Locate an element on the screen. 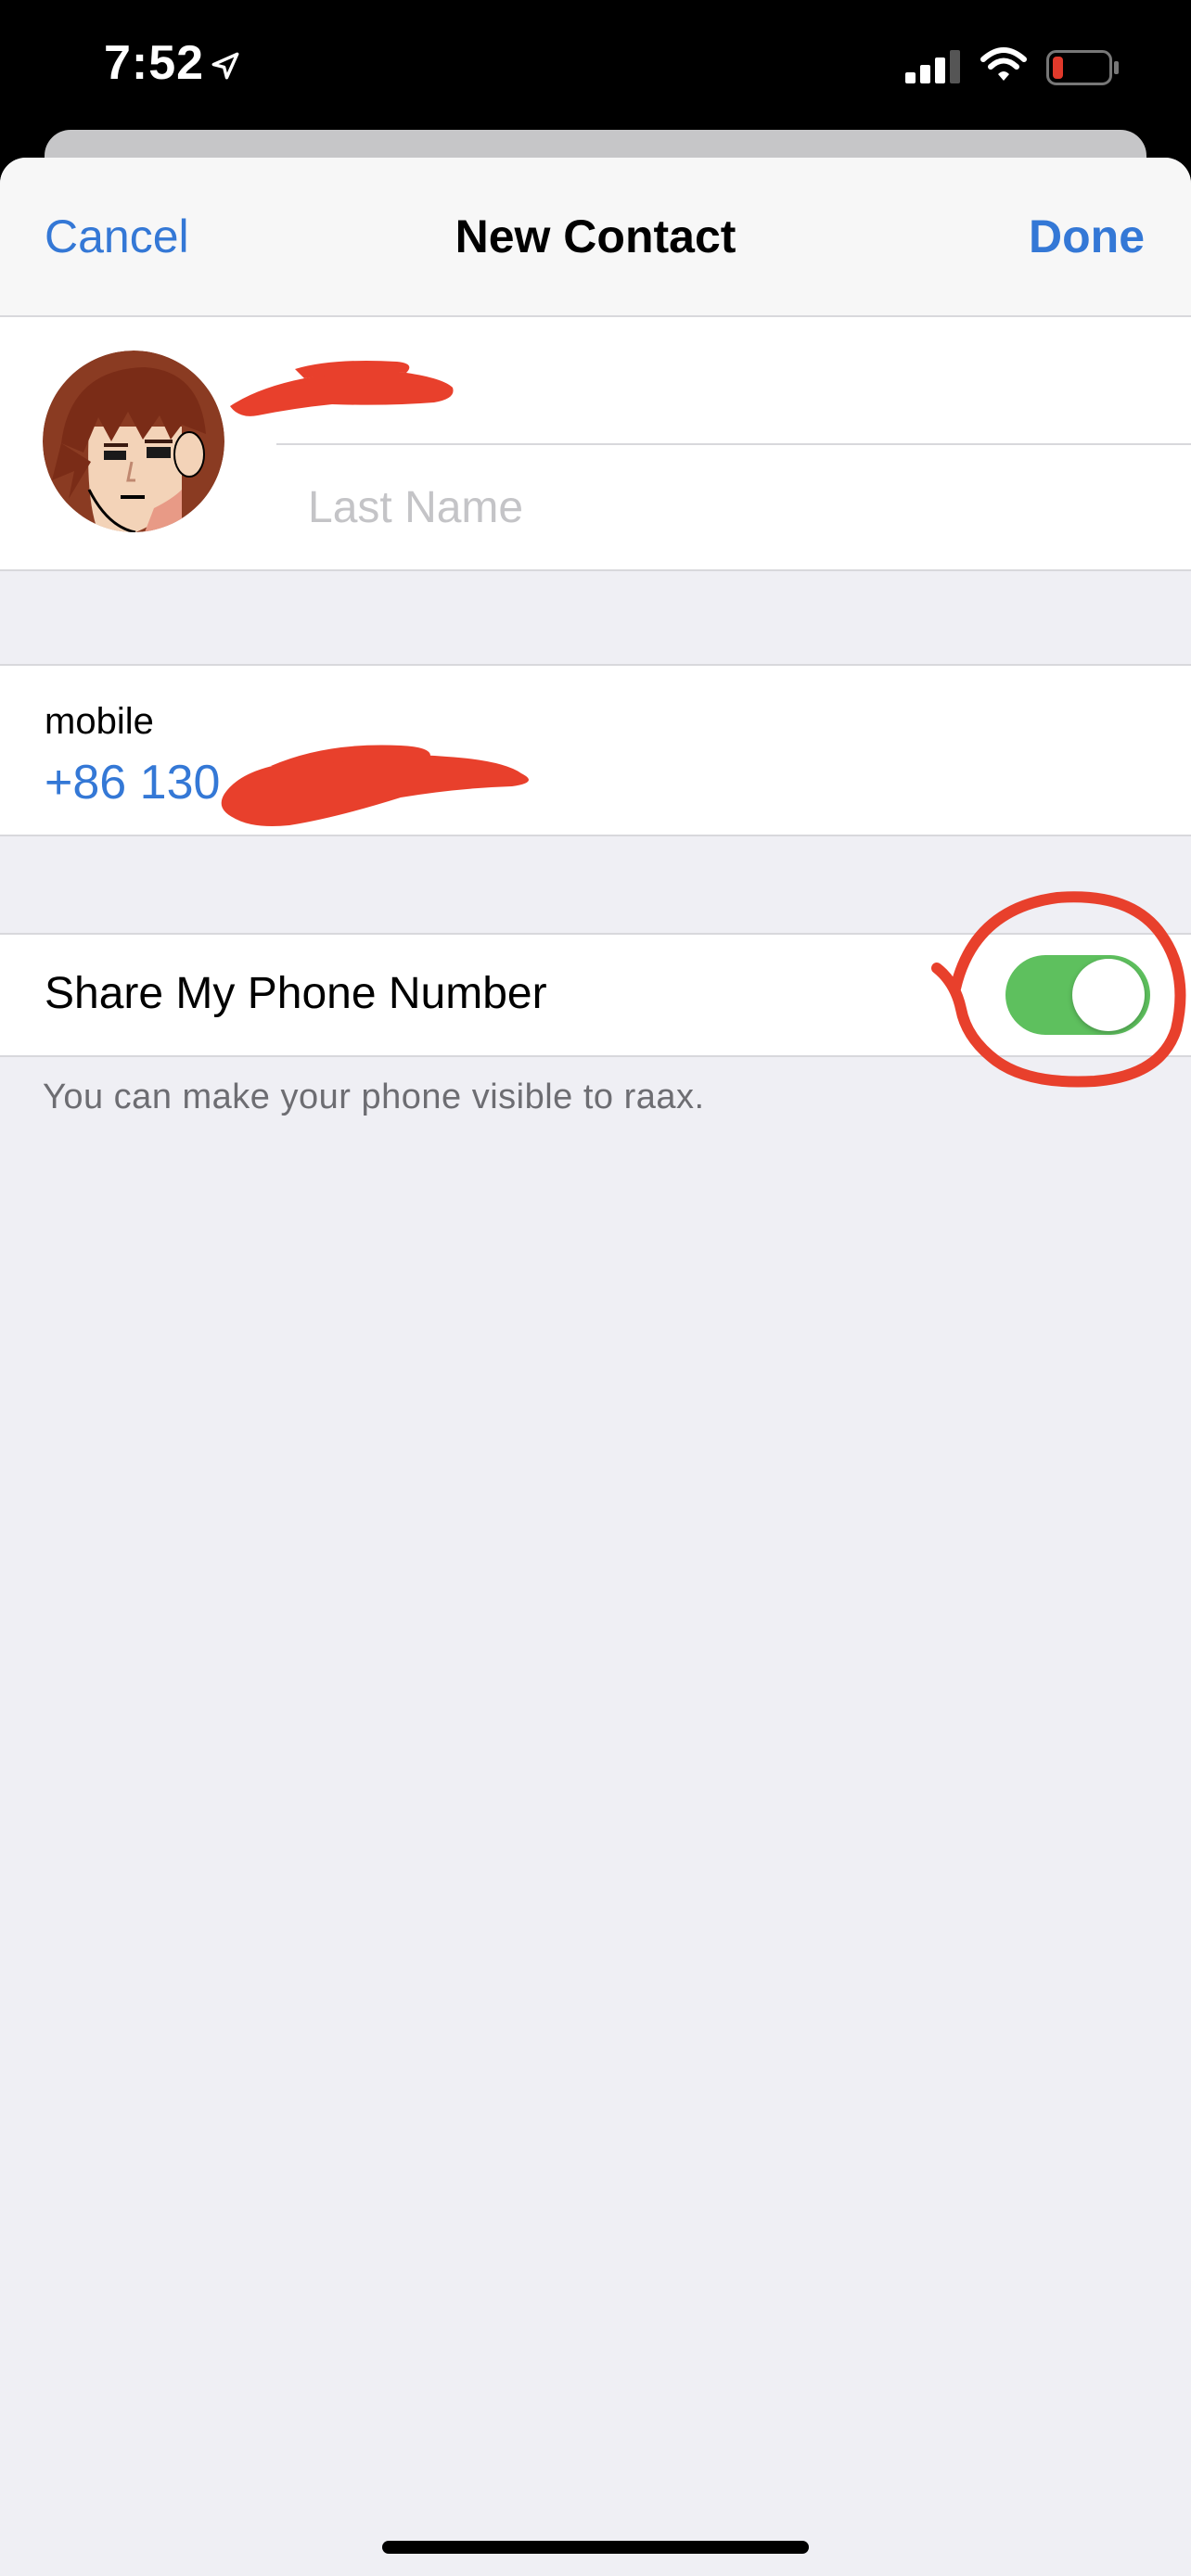 Image resolution: width=1191 pixels, height=2576 pixels. navigation-bar: Cancel New Contact Done is located at coordinates (595, 238).